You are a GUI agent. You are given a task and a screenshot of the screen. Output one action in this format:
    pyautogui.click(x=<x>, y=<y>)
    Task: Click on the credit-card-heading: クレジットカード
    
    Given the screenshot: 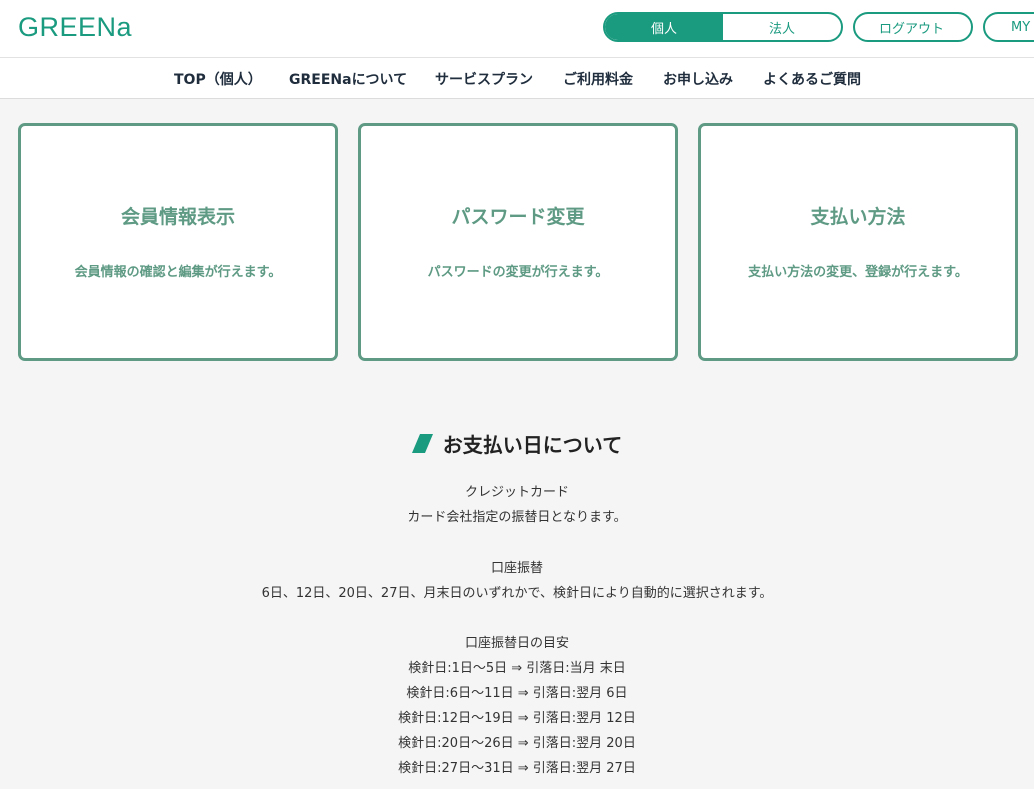 What is the action you would take?
    pyautogui.click(x=516, y=492)
    